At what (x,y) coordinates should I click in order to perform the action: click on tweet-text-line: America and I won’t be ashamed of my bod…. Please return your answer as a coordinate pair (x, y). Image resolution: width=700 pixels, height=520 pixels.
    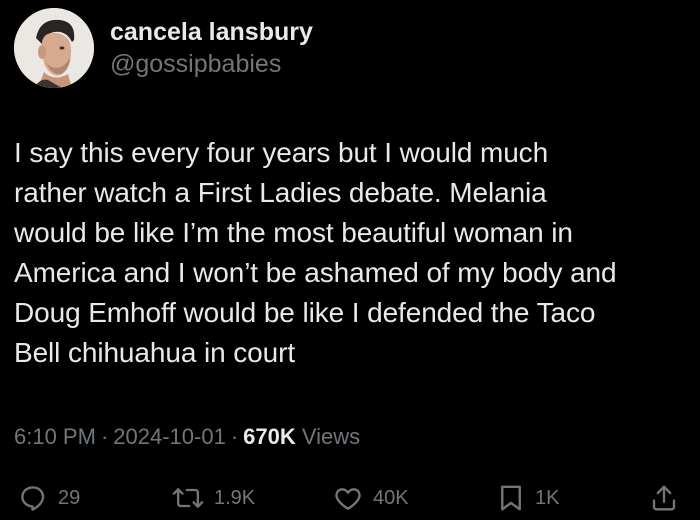
    Looking at the image, I should click on (315, 272).